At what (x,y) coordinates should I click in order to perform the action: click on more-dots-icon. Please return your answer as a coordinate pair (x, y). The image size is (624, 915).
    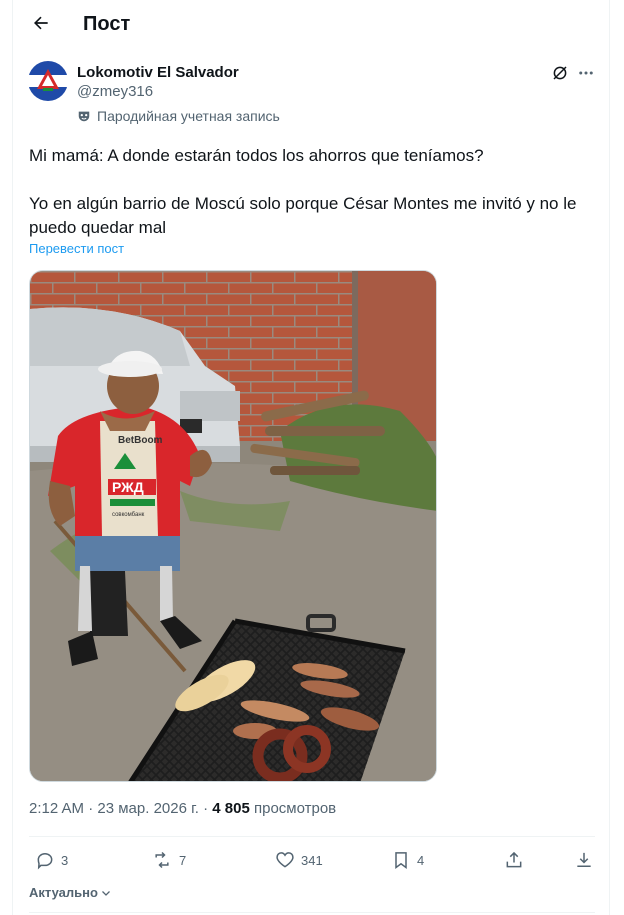
    Looking at the image, I should click on (586, 73).